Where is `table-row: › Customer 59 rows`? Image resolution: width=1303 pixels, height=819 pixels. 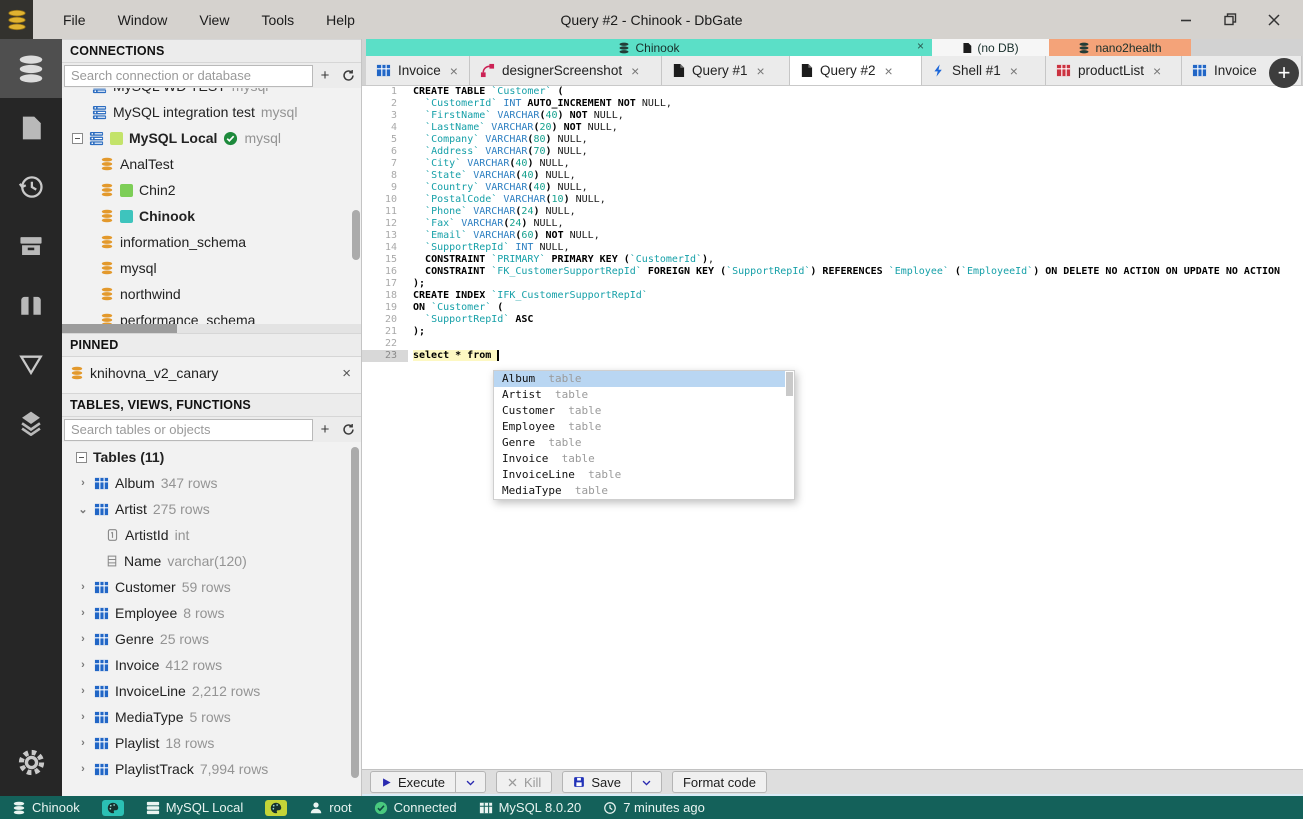
table-row: › Customer 59 rows is located at coordinates (205, 587).